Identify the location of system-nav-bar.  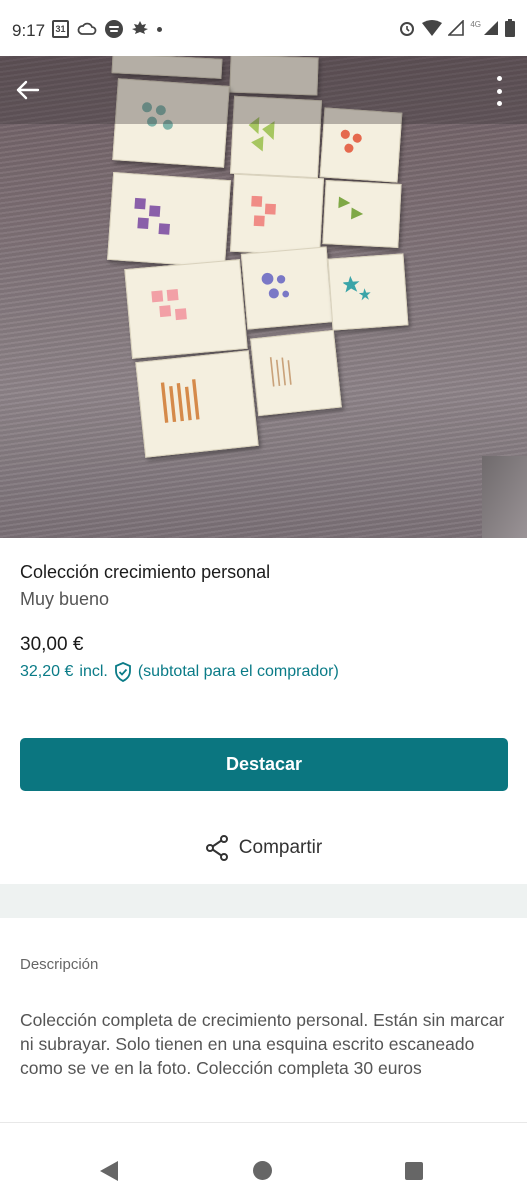
(263, 1161).